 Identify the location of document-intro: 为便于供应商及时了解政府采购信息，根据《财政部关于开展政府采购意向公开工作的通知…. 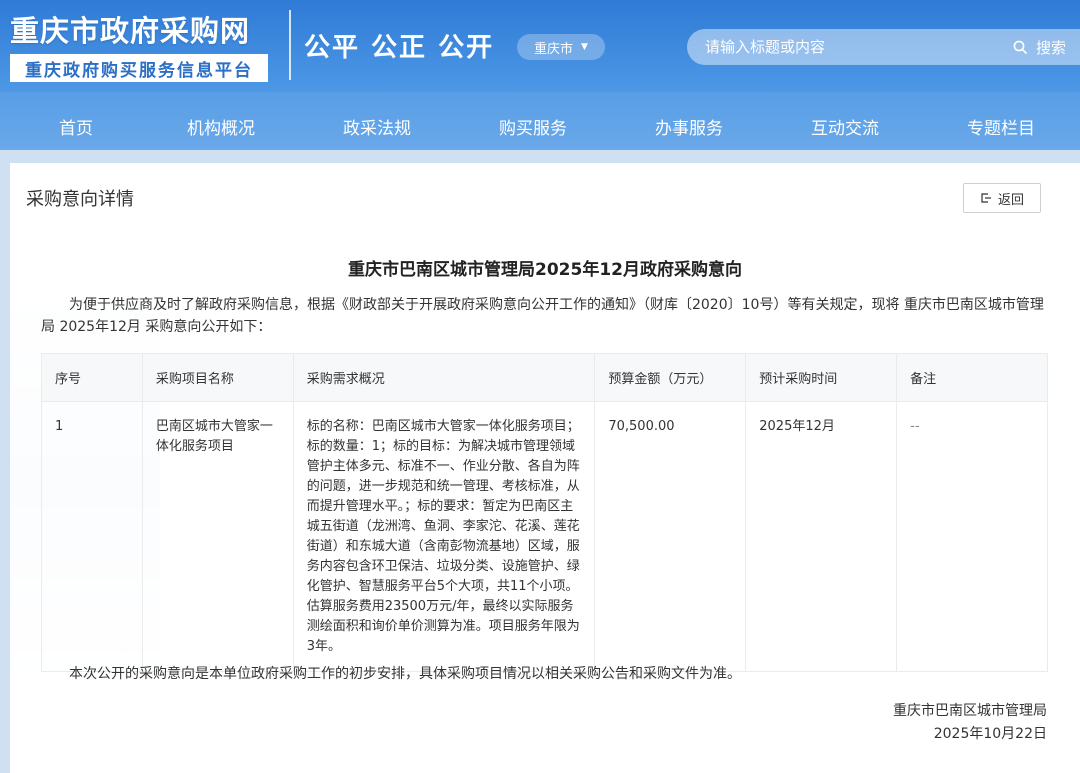
(542, 316).